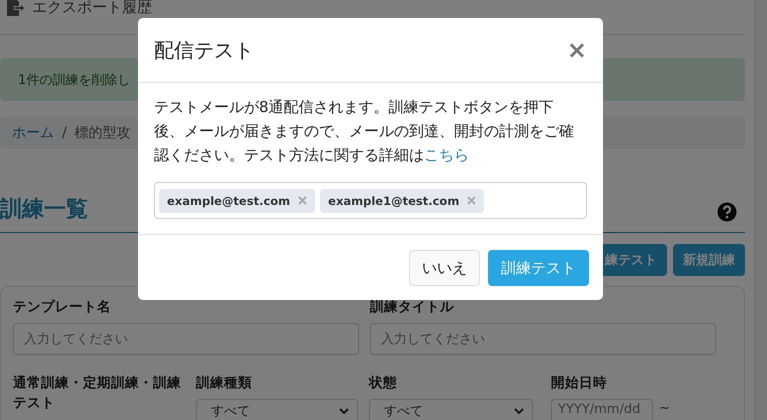 This screenshot has width=767, height=420. What do you see at coordinates (383, 383) in the screenshot?
I see `field-label: 状態` at bounding box center [383, 383].